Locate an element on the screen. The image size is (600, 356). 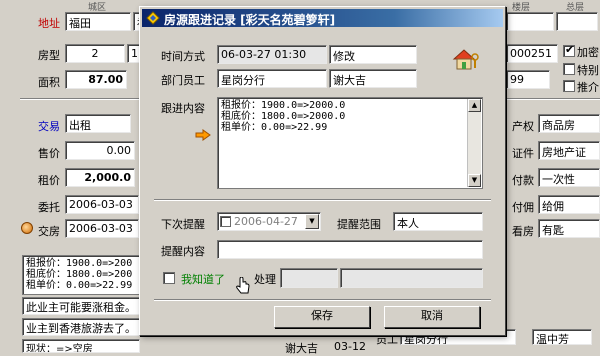
diamond-icon is located at coordinates (153, 18).